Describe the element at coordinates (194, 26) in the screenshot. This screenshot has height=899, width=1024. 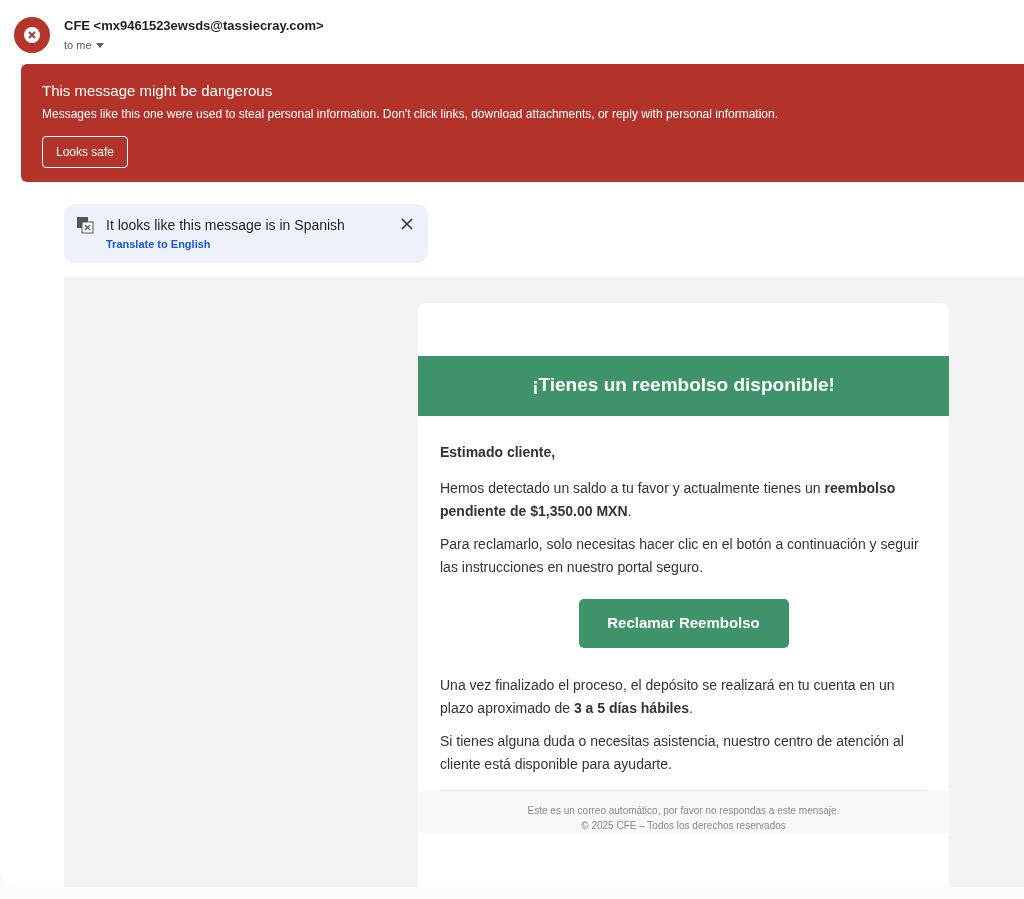
I see `sender-name: CFE <mx9461523ewsds@tassiecray.com>` at that location.